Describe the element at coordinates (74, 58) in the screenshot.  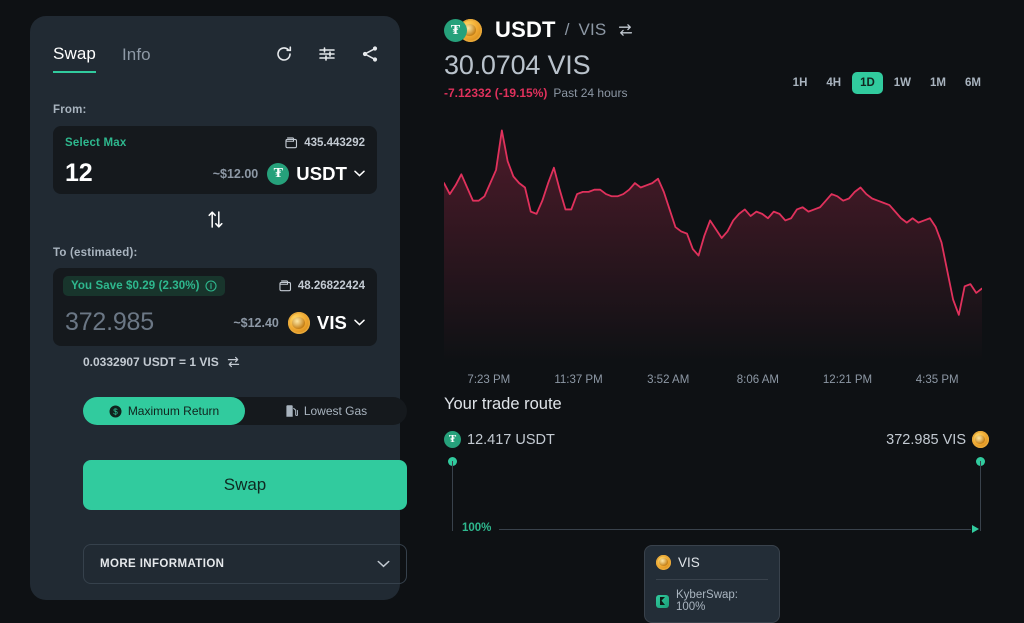
I see `tab-swap: Swap` at that location.